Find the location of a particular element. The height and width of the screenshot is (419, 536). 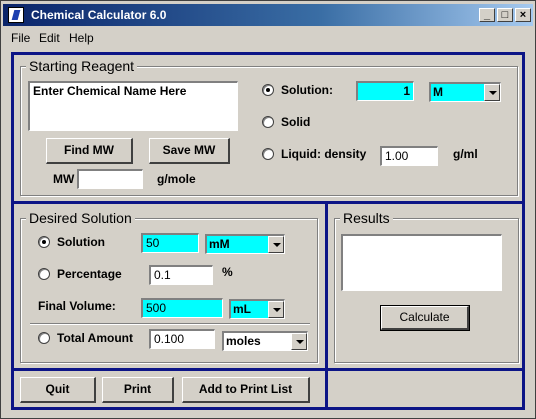

title-bar: Chemical Calculator 6.0 _ □ × is located at coordinates (268, 15).